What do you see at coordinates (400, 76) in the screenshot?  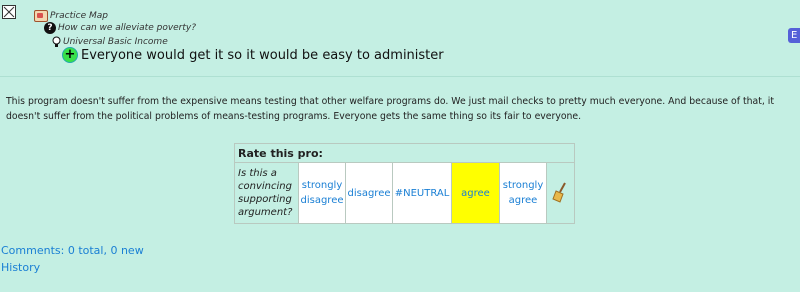 I see `divider` at bounding box center [400, 76].